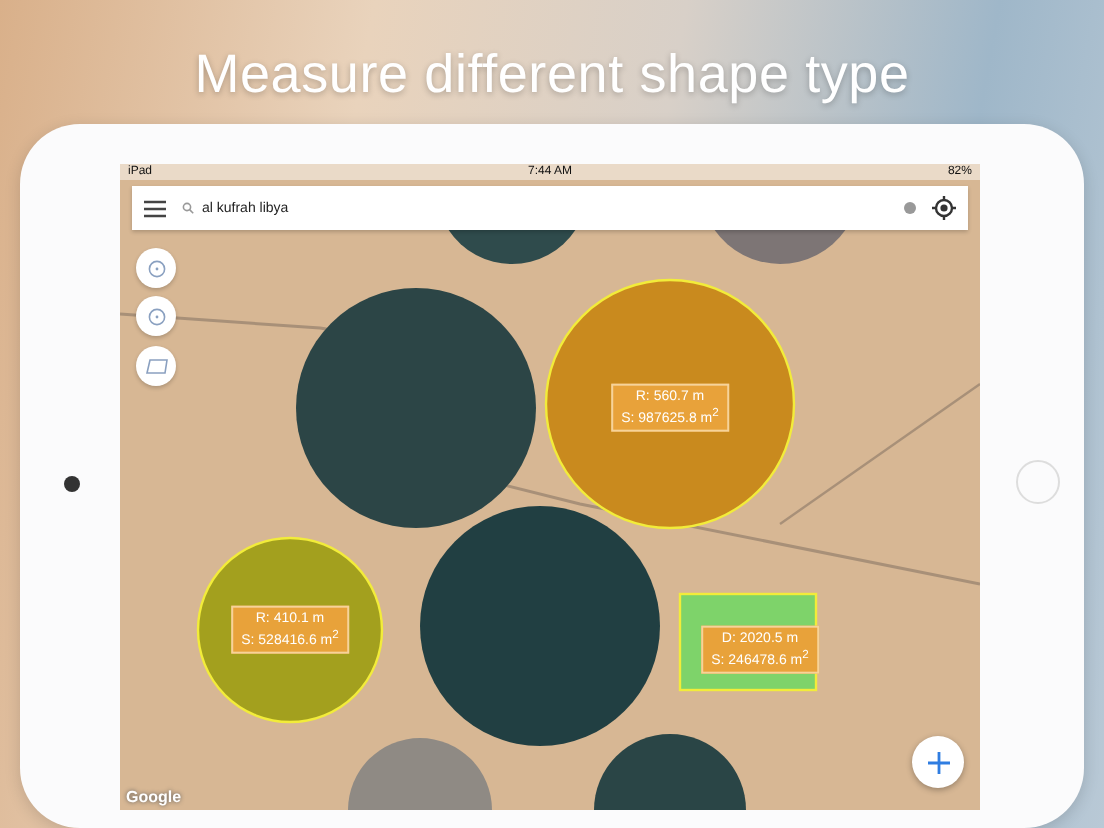 The height and width of the screenshot is (828, 1104). I want to click on headline: Measure different shape type, so click(552, 75).